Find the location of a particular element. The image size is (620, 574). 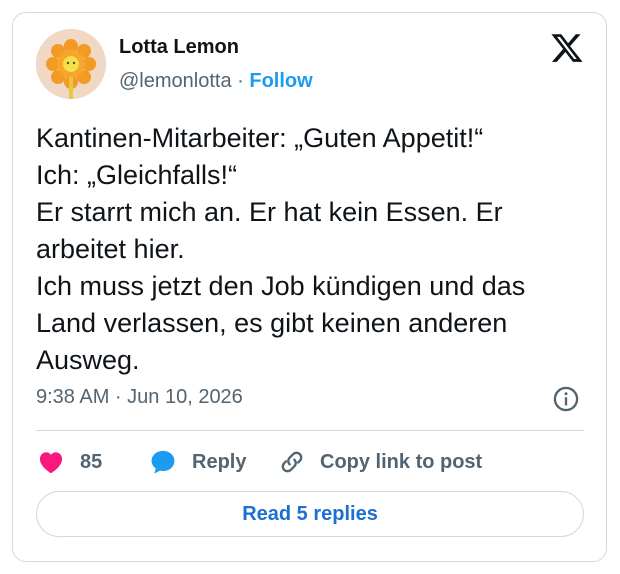

divider is located at coordinates (310, 430).